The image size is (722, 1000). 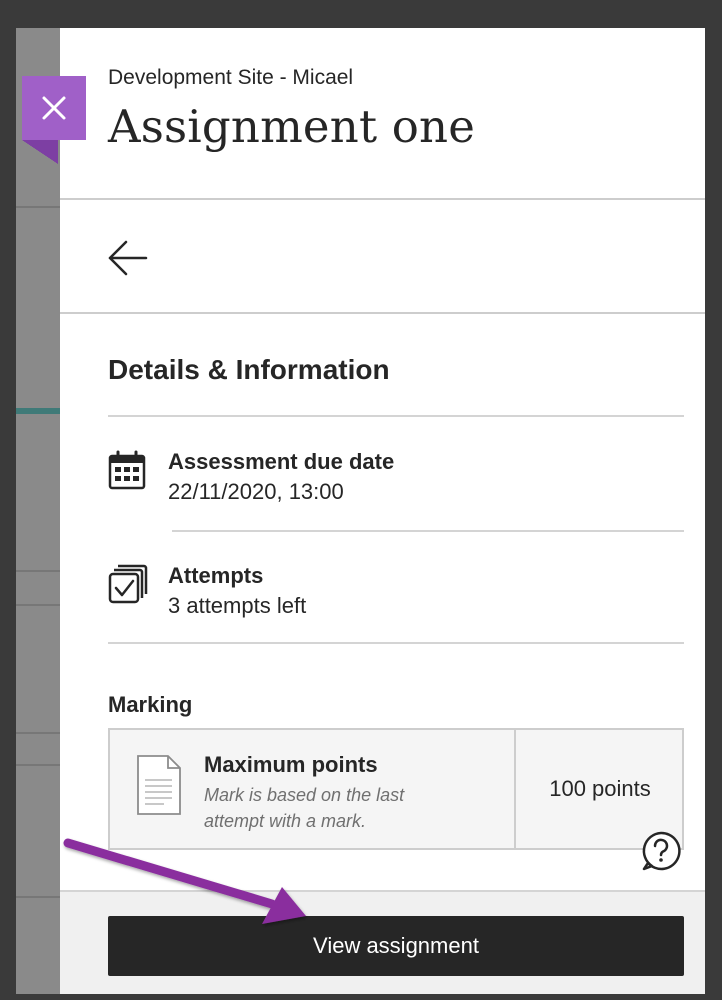 I want to click on due-date-label: Assessment due date, so click(x=281, y=461).